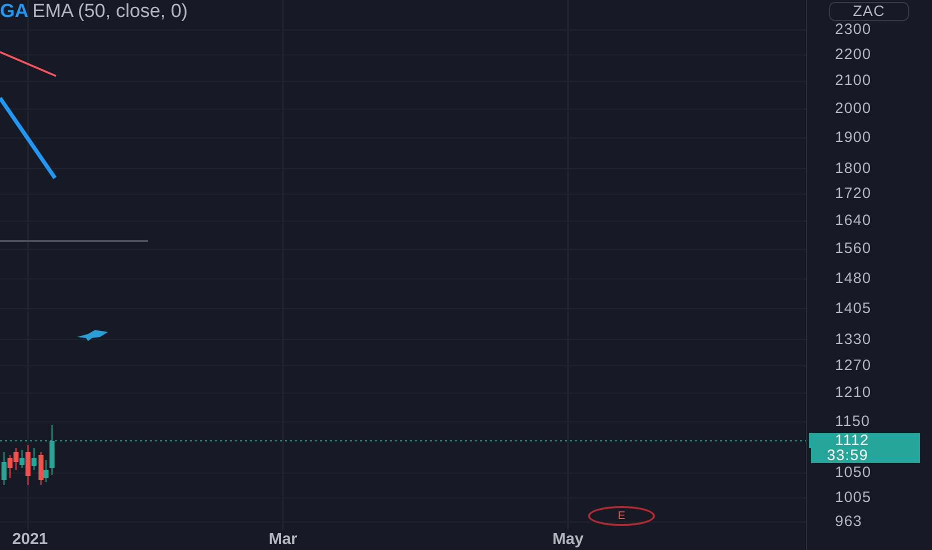 The height and width of the screenshot is (550, 932). Describe the element at coordinates (853, 108) in the screenshot. I see `price-axis-label: 2000` at that location.